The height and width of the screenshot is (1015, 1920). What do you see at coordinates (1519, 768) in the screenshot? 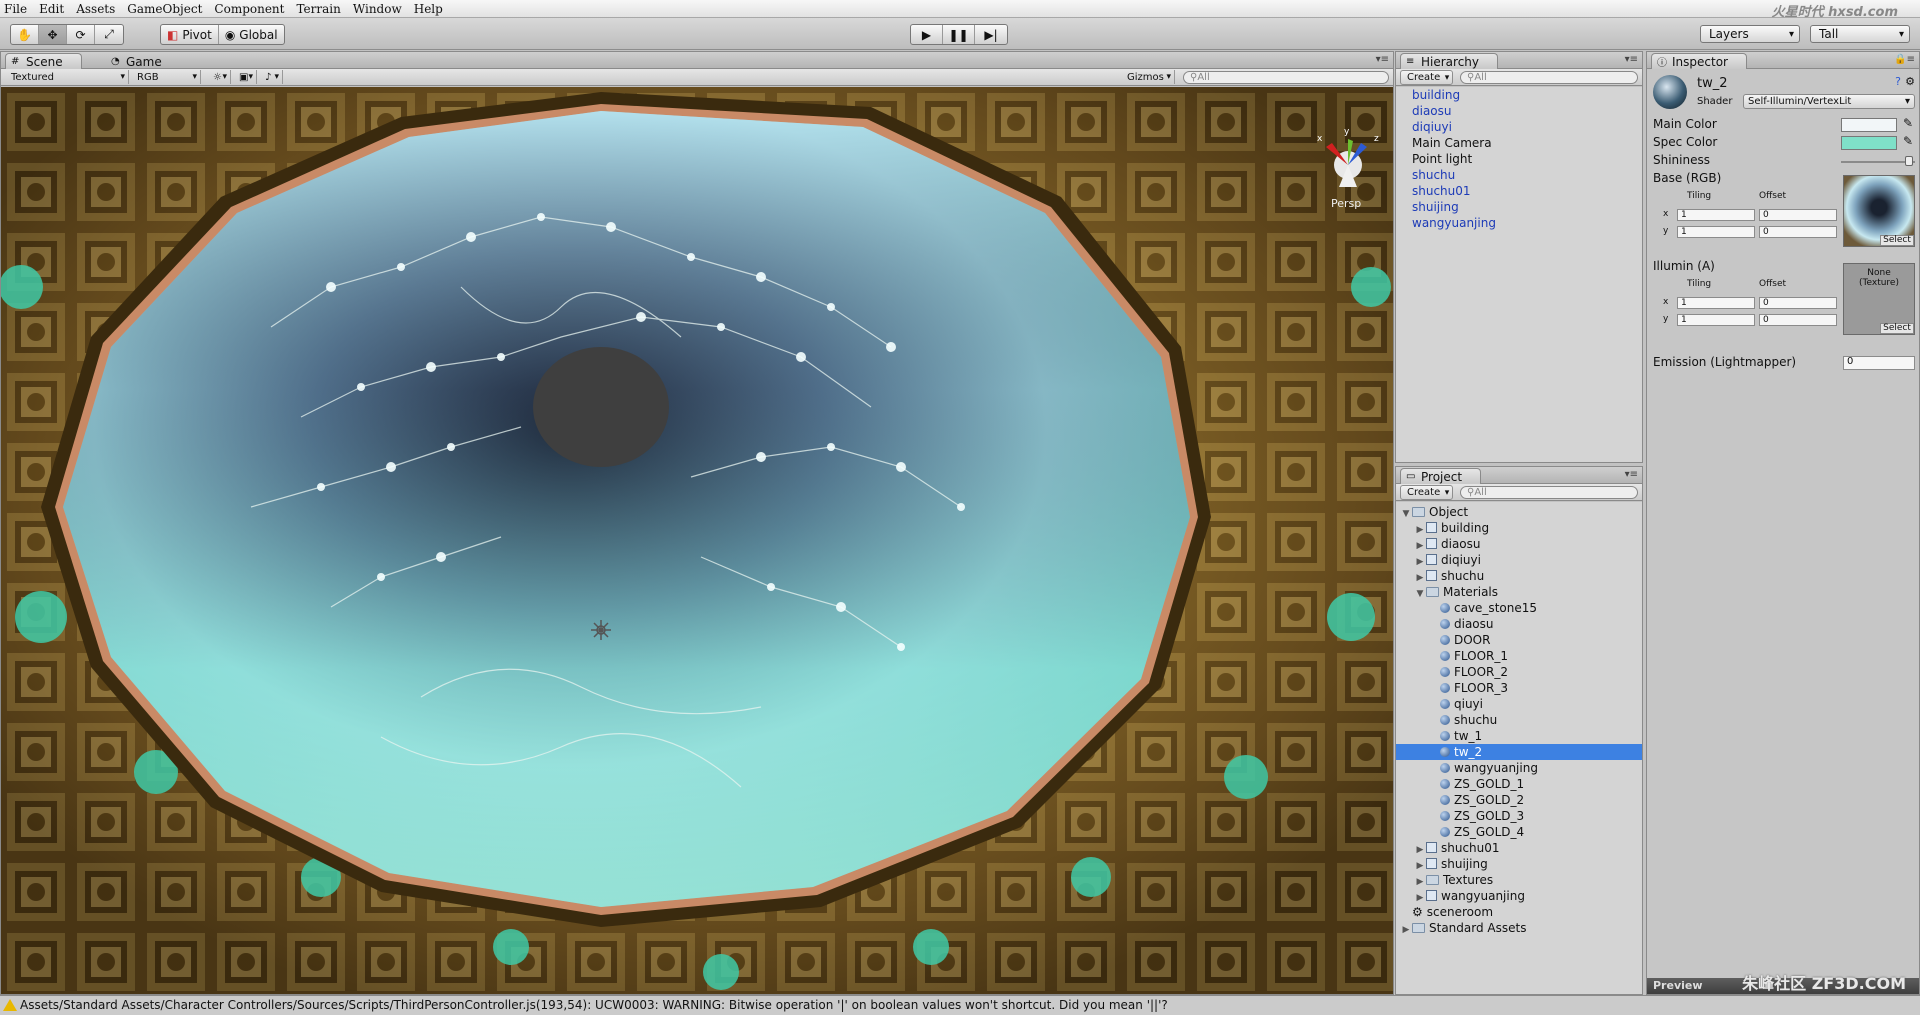
I see `project-item: wangyuanjing` at bounding box center [1519, 768].